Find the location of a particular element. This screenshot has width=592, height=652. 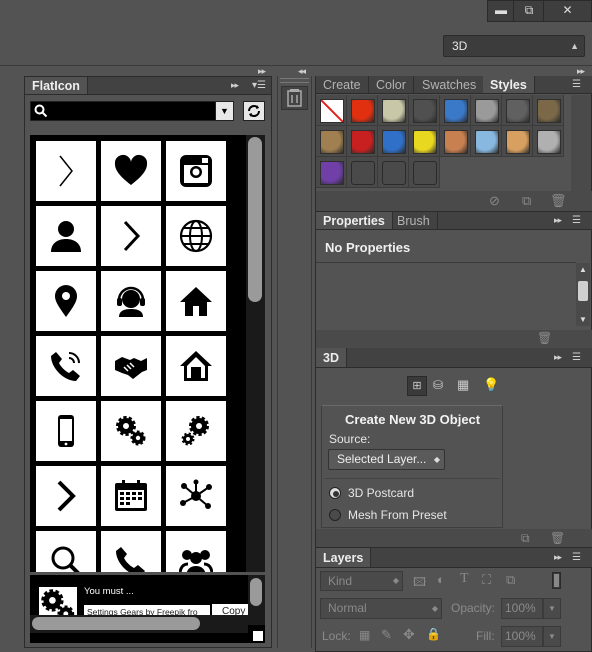

properties-scrollbar: ▲ ▼ is located at coordinates (583, 294).